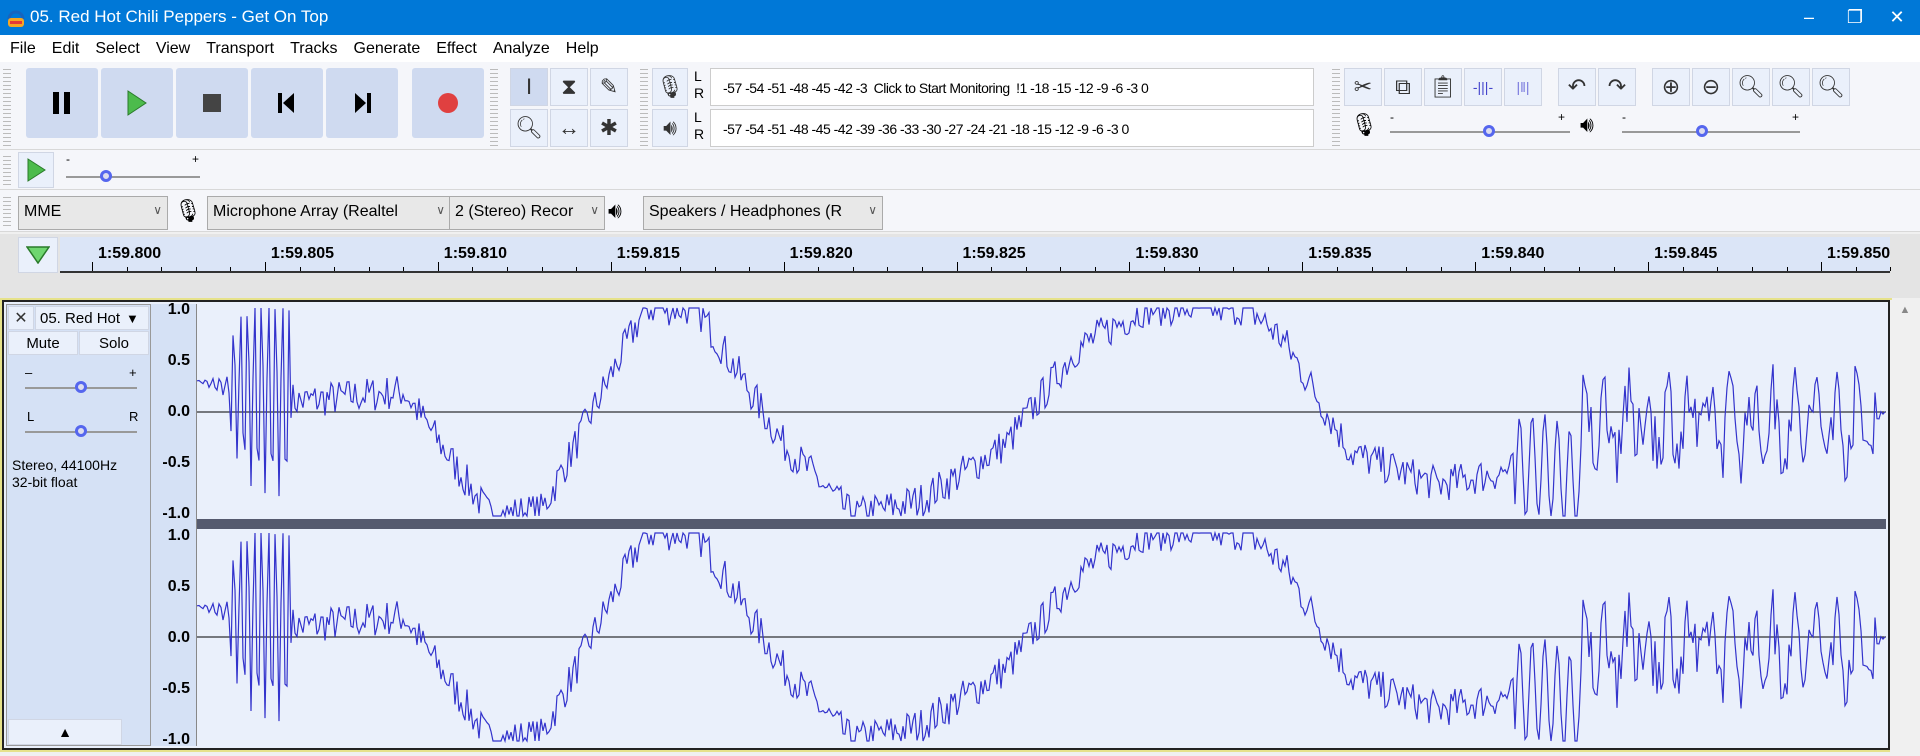 The image size is (1920, 756). Describe the element at coordinates (456, 48) in the screenshot. I see `menu-effect: Effect` at that location.